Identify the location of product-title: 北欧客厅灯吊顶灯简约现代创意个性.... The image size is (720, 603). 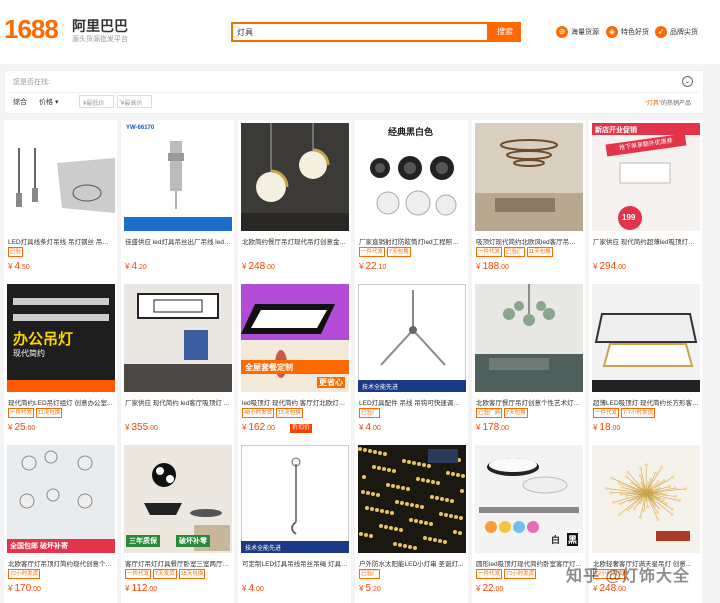
(61, 563).